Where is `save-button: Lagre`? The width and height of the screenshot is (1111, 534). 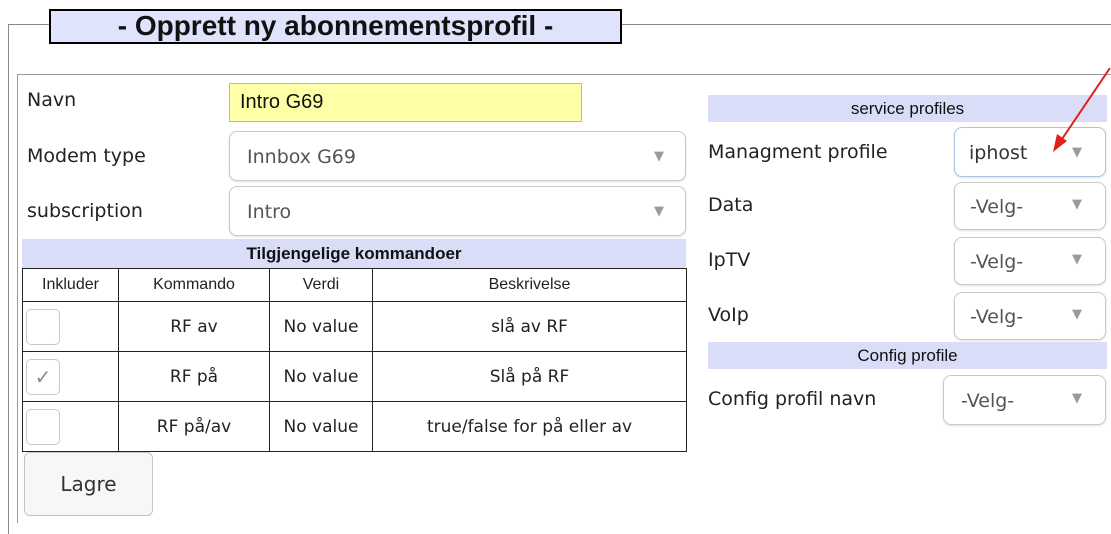 save-button: Lagre is located at coordinates (88, 484).